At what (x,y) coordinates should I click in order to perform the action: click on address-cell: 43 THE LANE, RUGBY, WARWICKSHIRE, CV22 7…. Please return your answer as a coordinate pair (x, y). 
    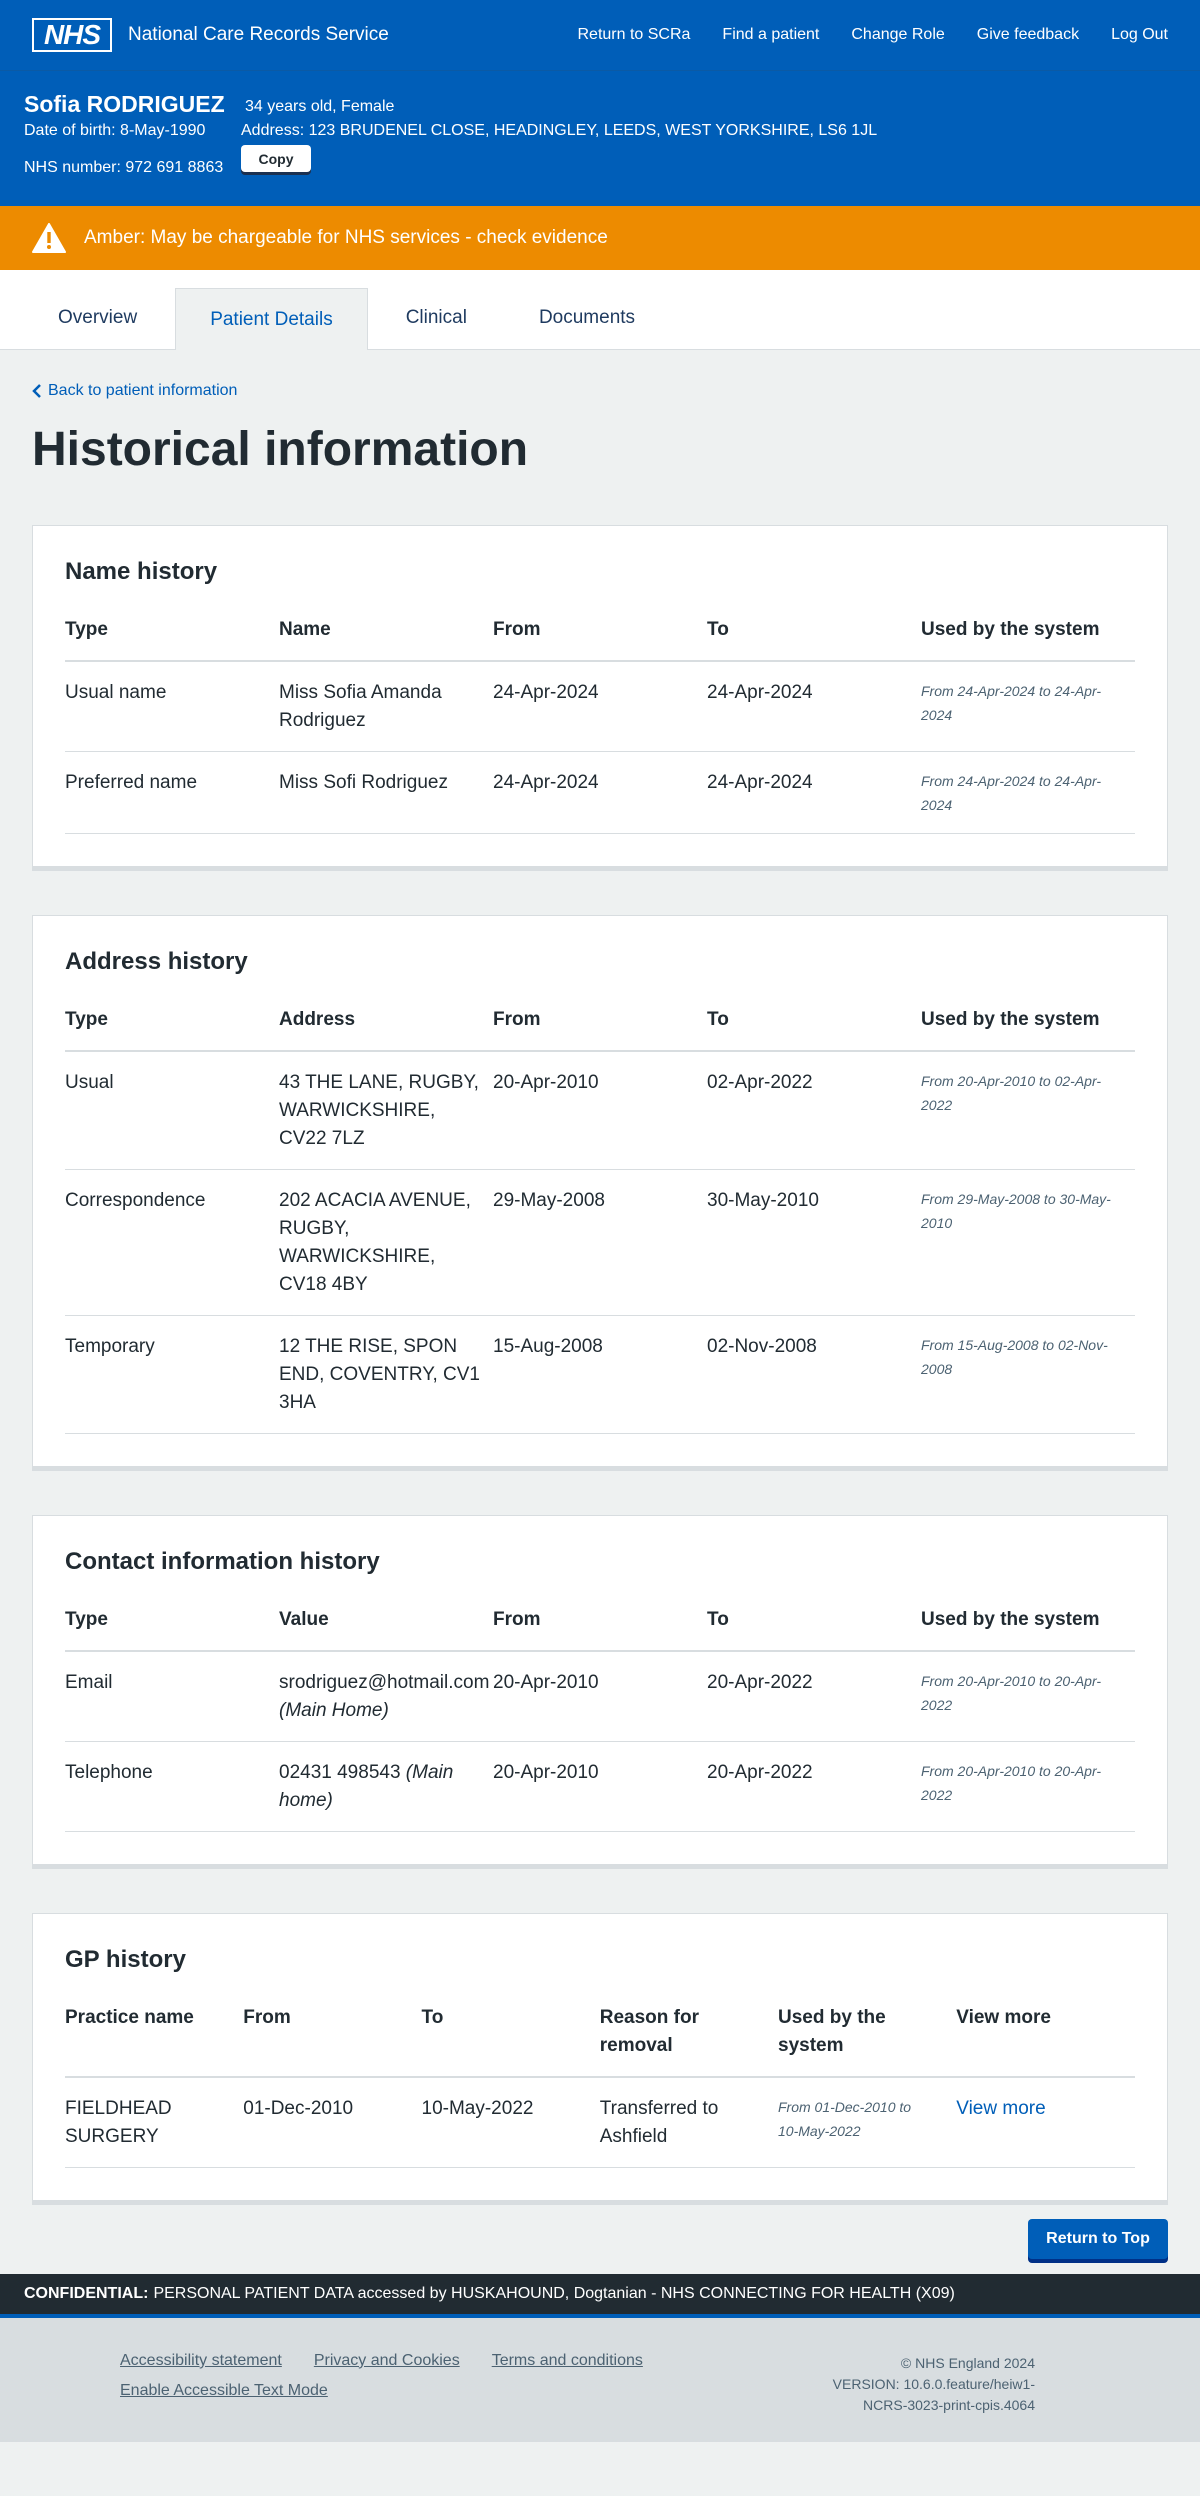
    Looking at the image, I should click on (386, 1110).